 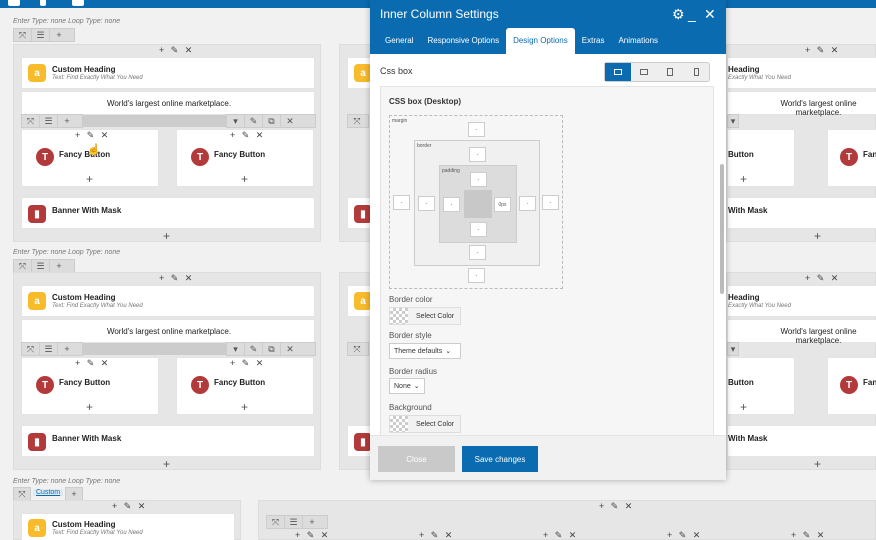 I want to click on copy-icon: ⧉, so click(x=272, y=349).